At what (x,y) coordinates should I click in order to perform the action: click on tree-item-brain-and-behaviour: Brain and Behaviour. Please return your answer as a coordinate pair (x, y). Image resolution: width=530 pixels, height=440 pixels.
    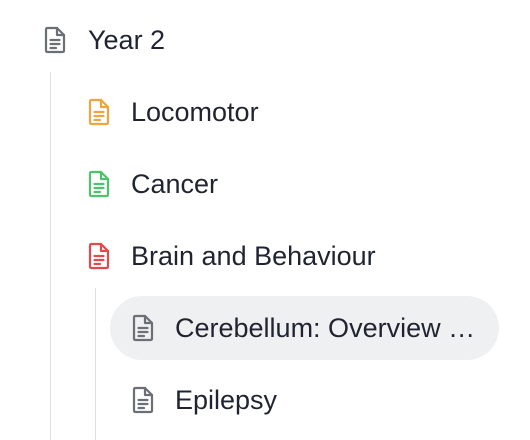
    Looking at the image, I should click on (292, 256).